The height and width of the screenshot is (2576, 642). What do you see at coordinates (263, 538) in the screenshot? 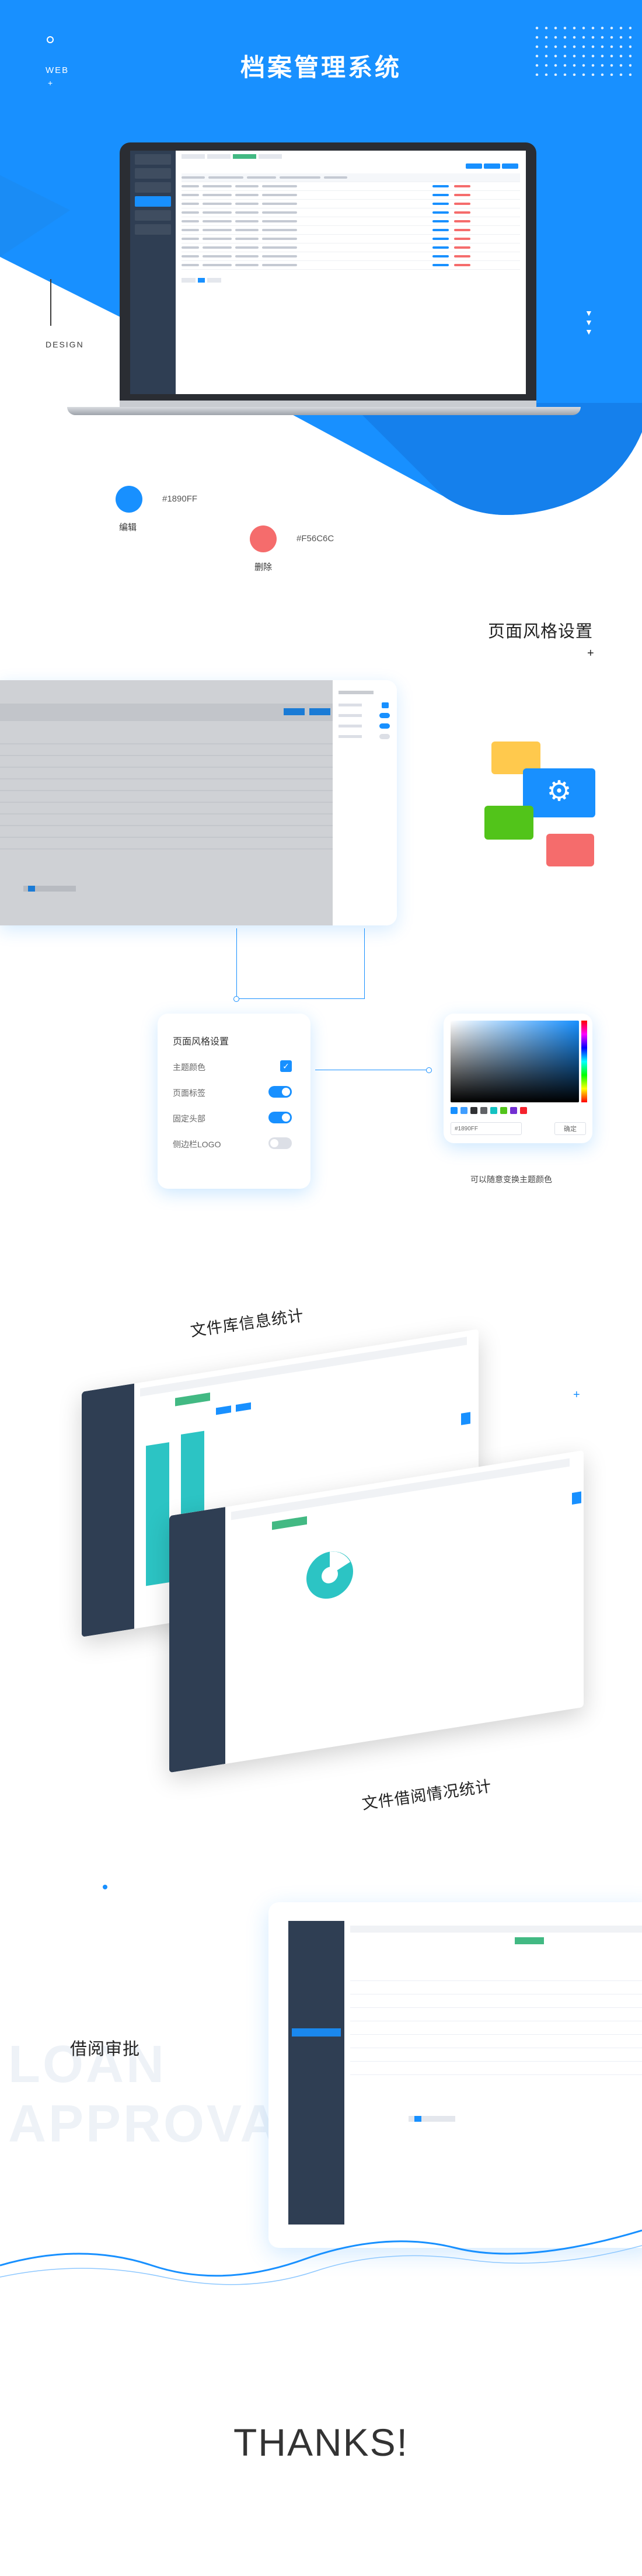
I see `danger-color-swatch` at bounding box center [263, 538].